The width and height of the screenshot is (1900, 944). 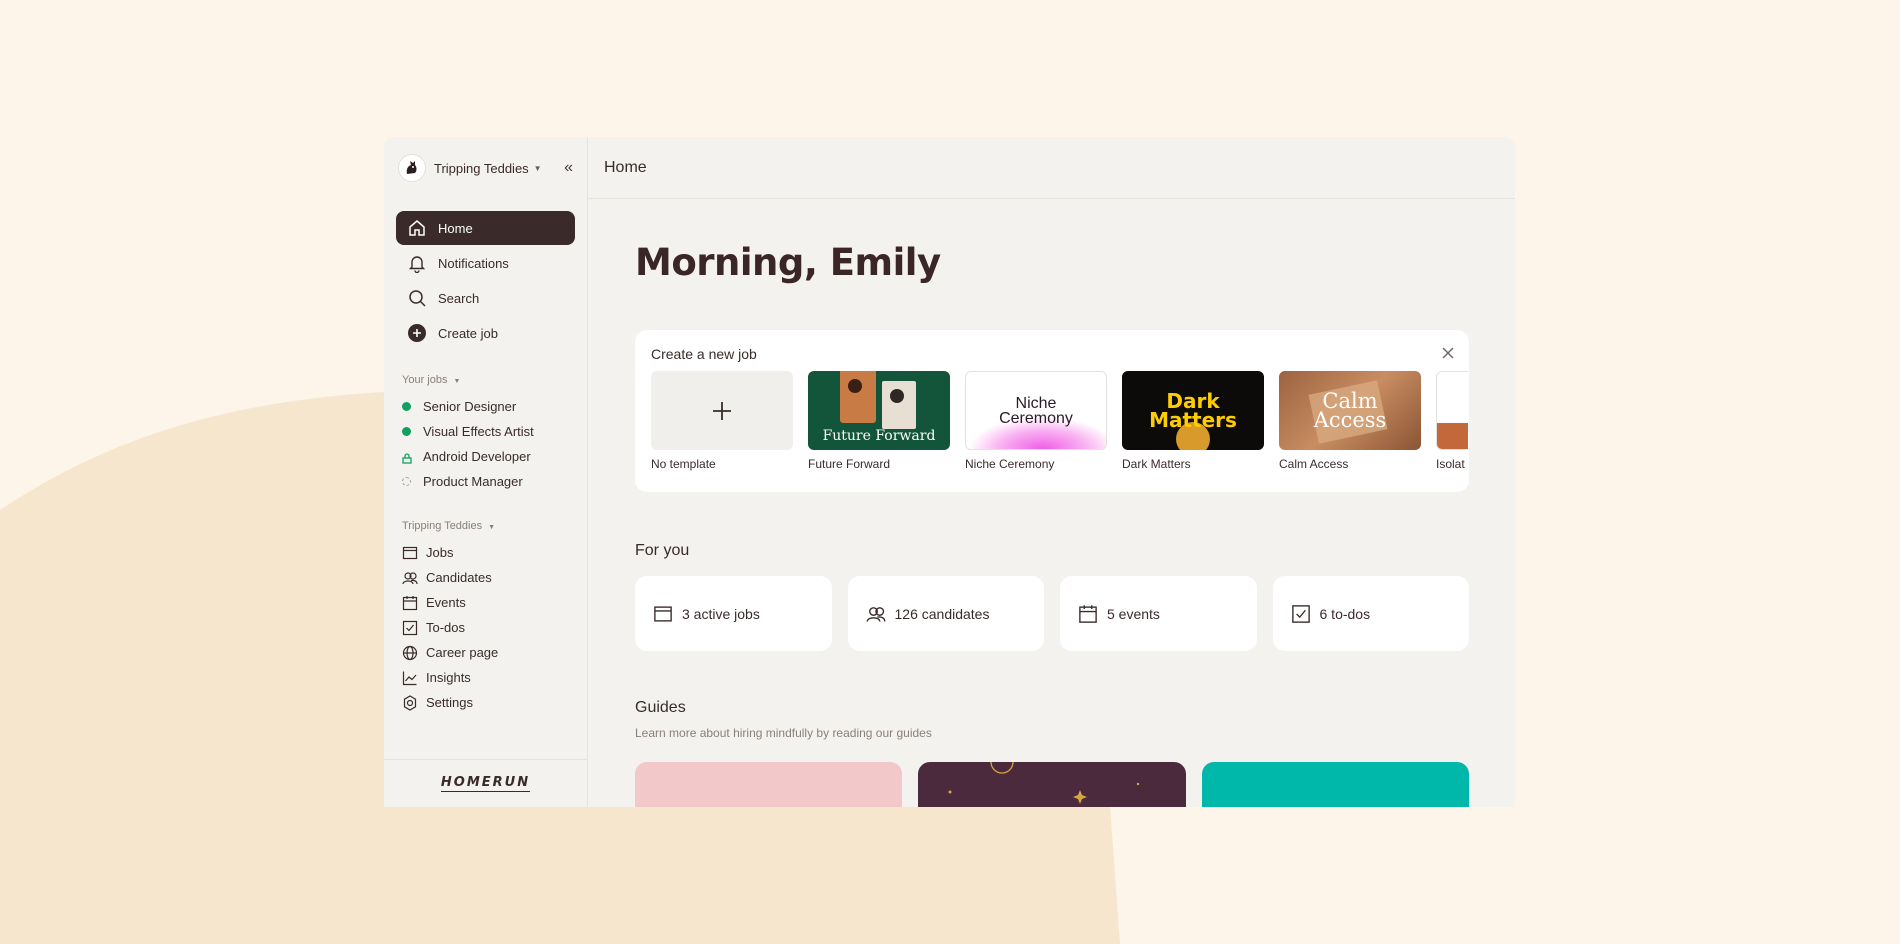 I want to click on sidebar-item-insights: Insights, so click(x=485, y=677).